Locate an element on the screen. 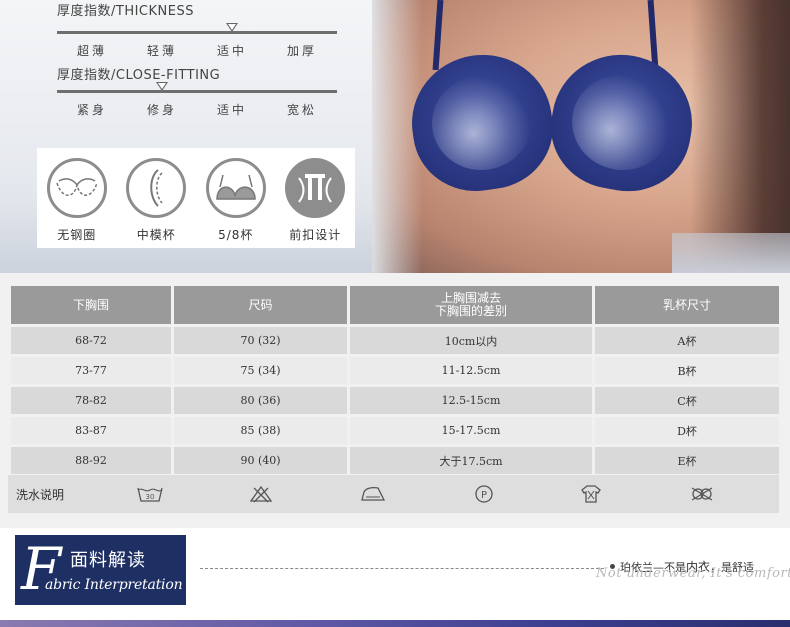 The image size is (790, 627). fitting-level: 宽松 is located at coordinates (301, 110).